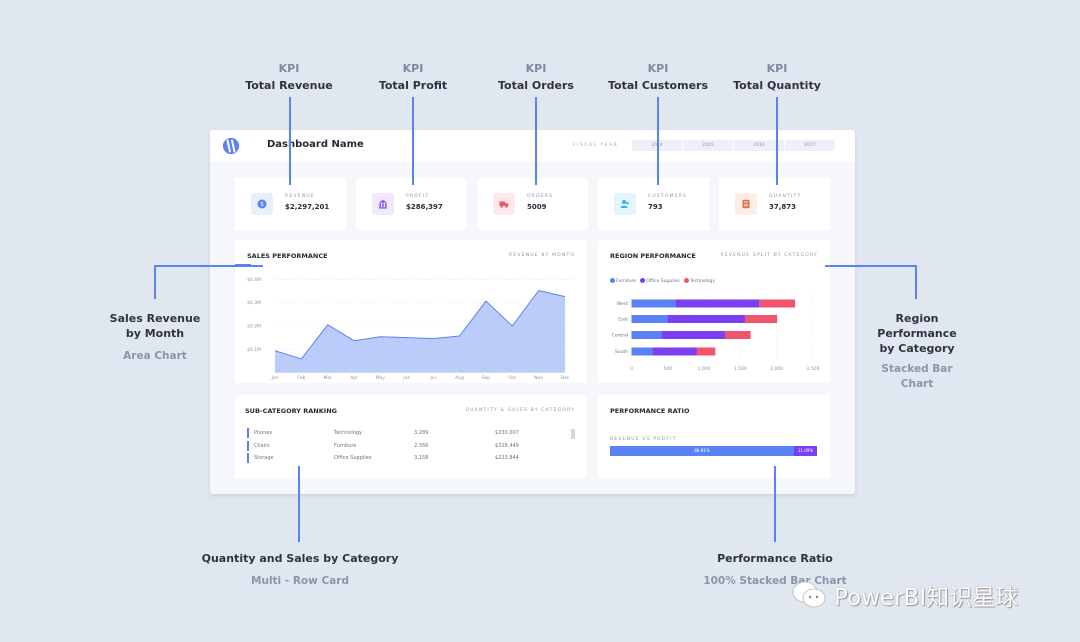 This screenshot has width=1080, height=642. Describe the element at coordinates (413, 141) in the screenshot. I see `callout-line-profit` at that location.